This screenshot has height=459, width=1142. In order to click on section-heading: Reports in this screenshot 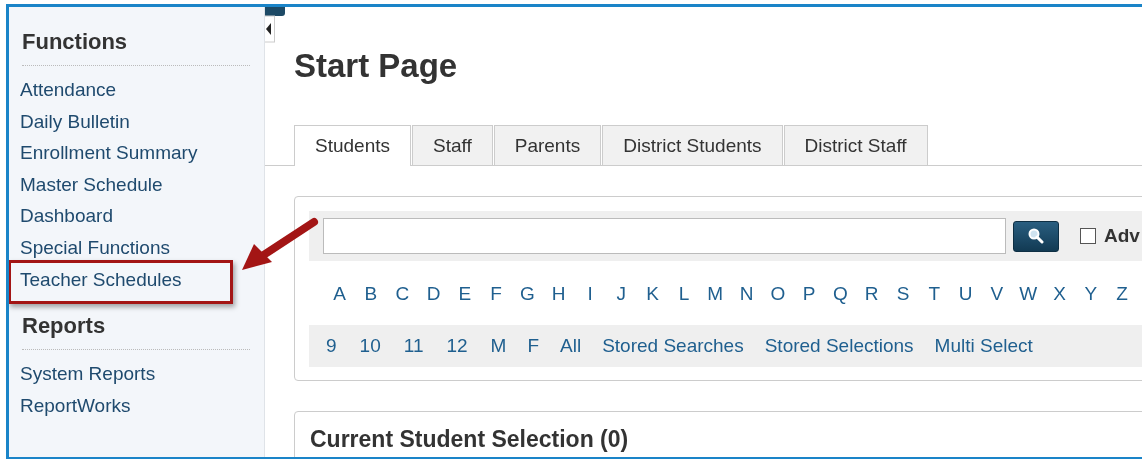, I will do `click(136, 332)`.